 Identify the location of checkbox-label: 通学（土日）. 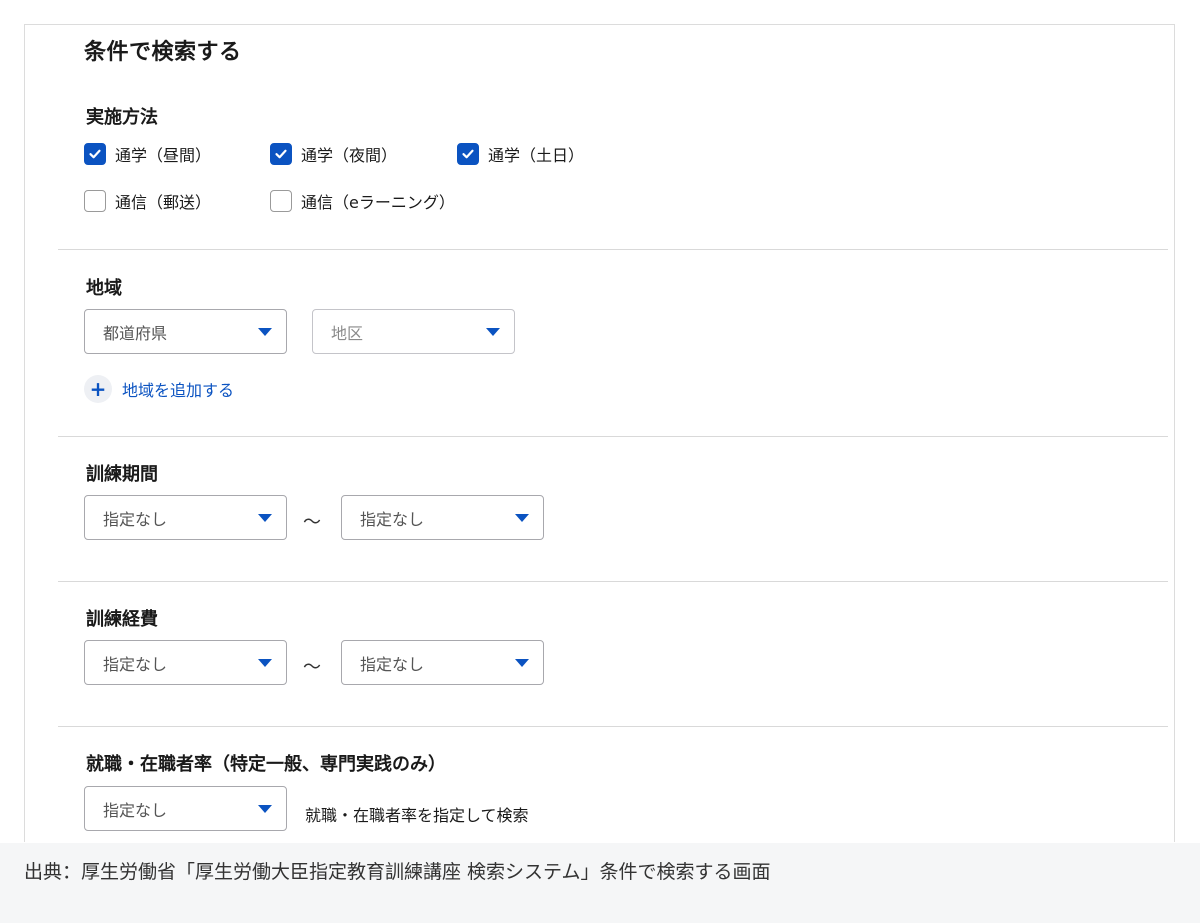
(536, 155).